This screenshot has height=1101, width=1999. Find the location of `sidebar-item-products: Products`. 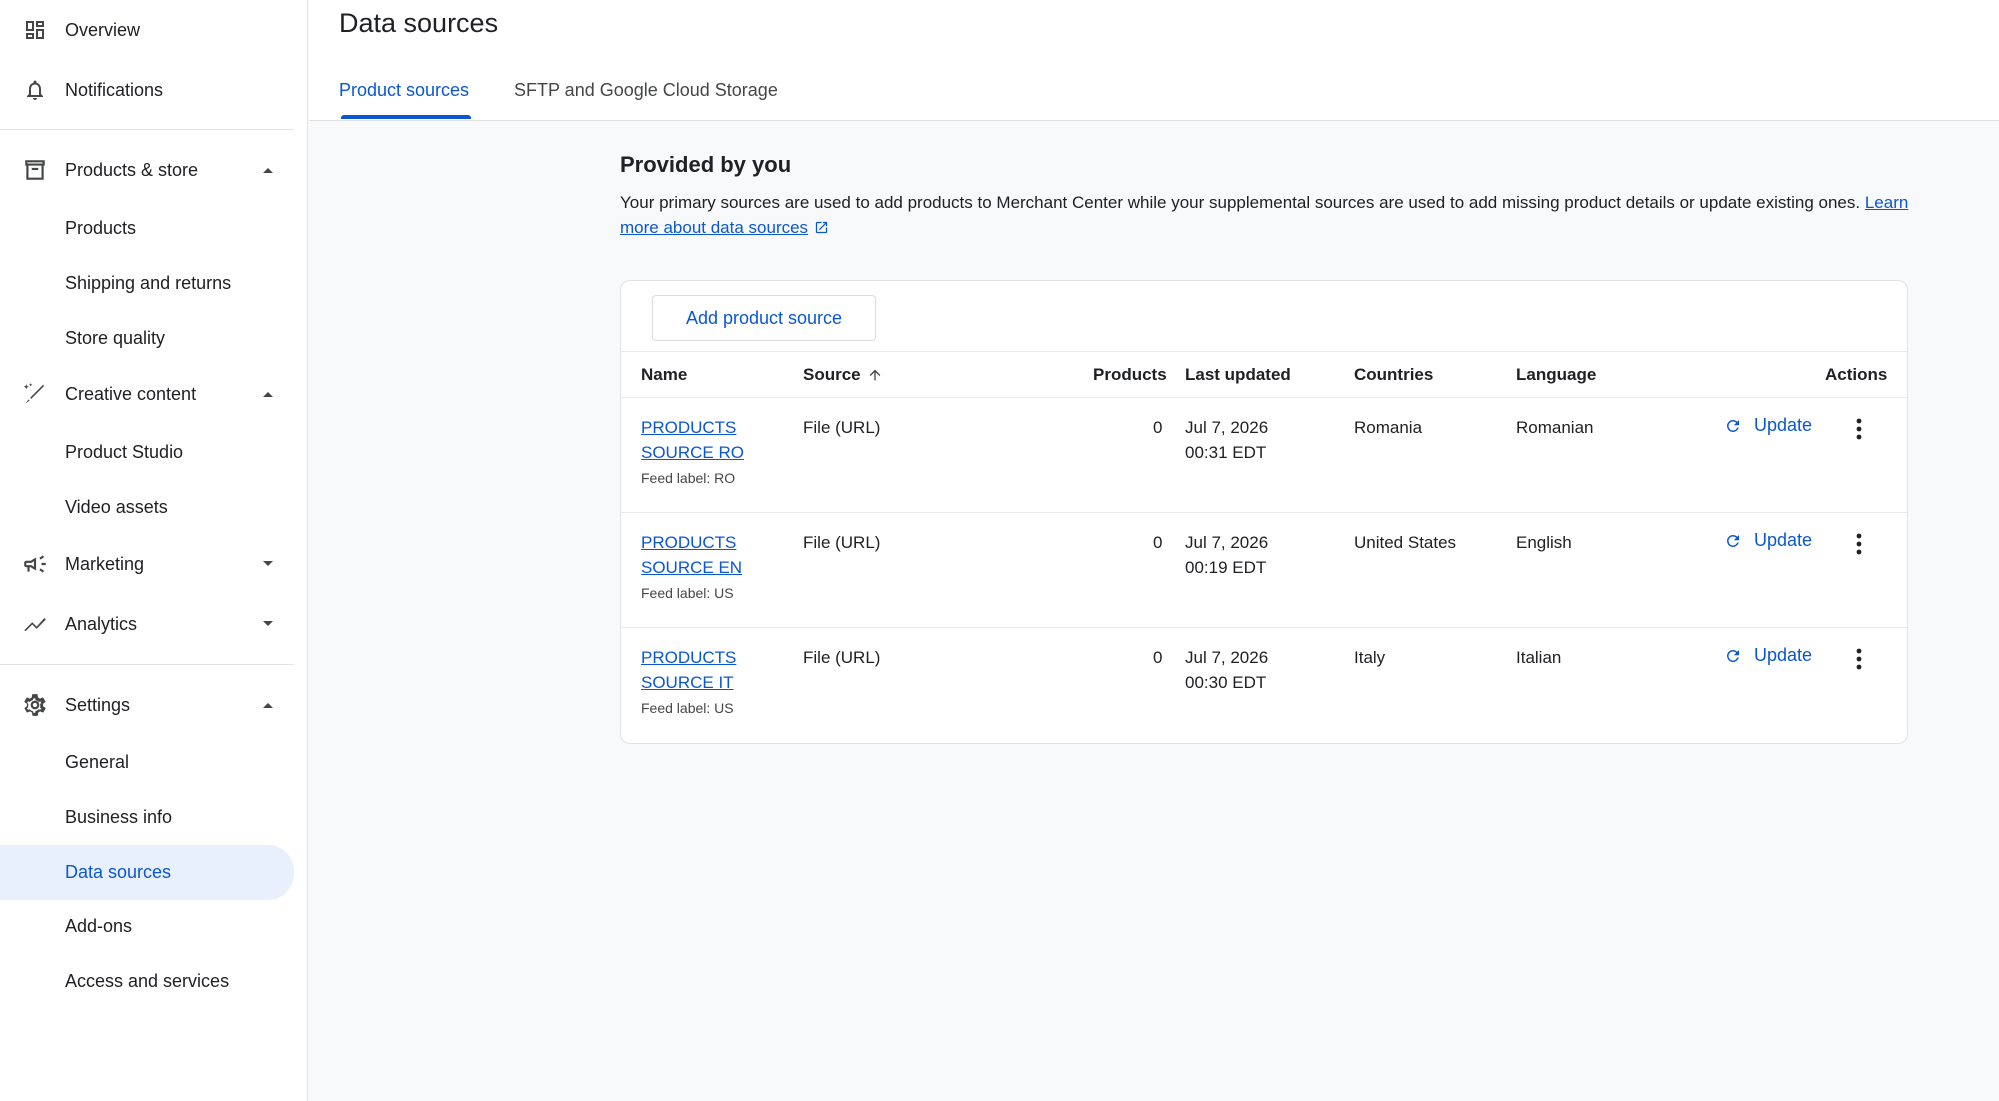

sidebar-item-products: Products is located at coordinates (147, 228).